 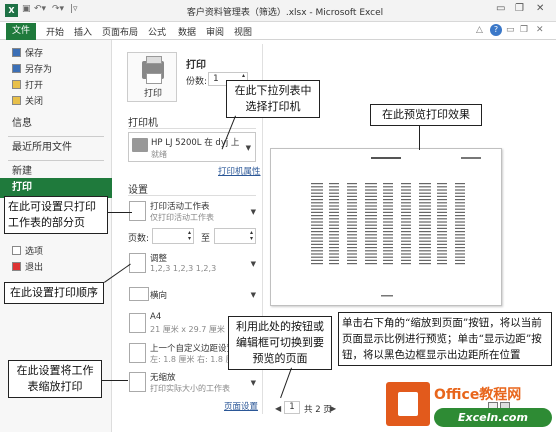 I want to click on customize-quick-access-icon: |▿, so click(x=74, y=9).